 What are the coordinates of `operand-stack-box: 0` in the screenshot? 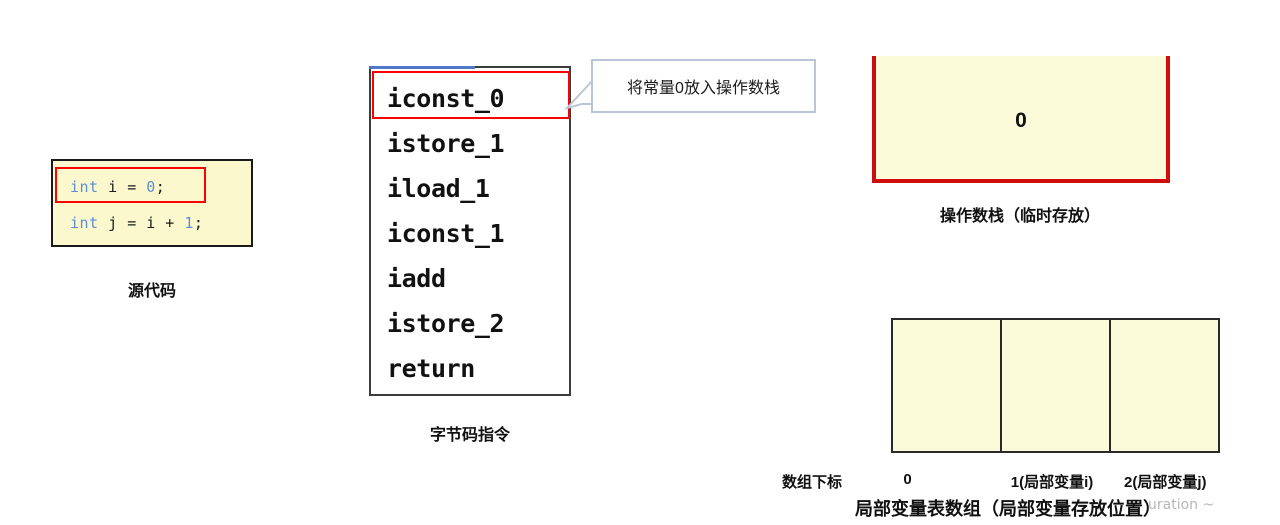 It's located at (1021, 119).